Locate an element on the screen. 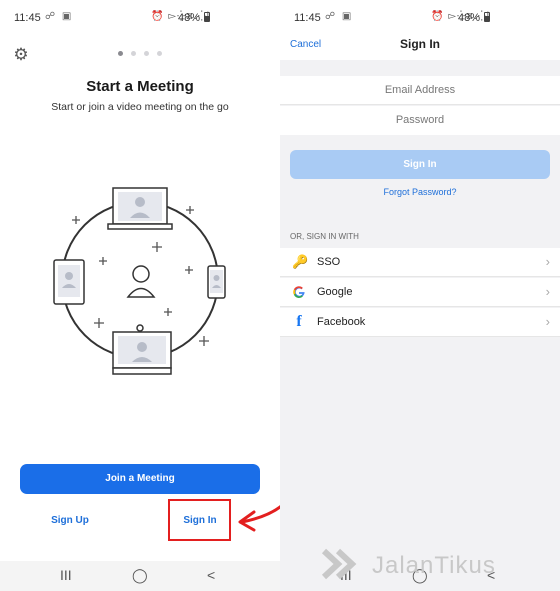 This screenshot has height=591, width=560. sign-in-header: Cancel Sign In is located at coordinates (420, 47).